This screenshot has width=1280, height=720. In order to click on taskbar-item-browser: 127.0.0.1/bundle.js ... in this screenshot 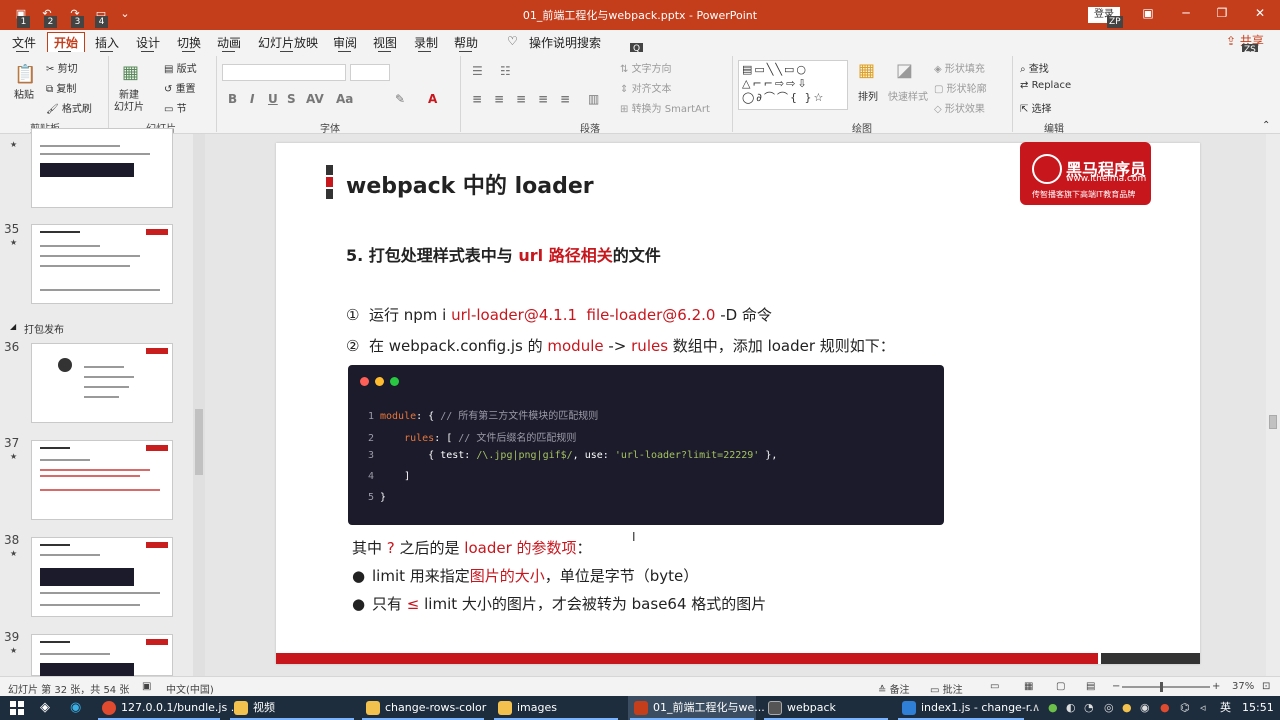, I will do `click(168, 708)`.